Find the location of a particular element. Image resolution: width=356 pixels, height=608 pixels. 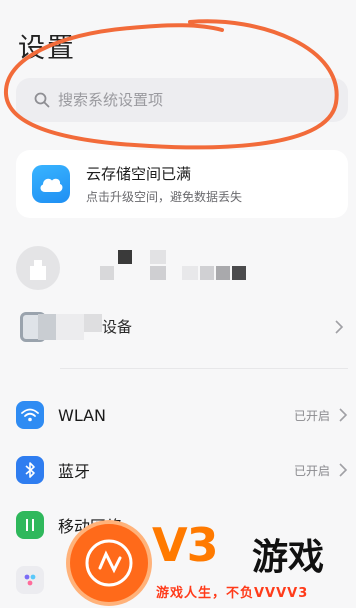

account-row-redacted is located at coordinates (182, 268).